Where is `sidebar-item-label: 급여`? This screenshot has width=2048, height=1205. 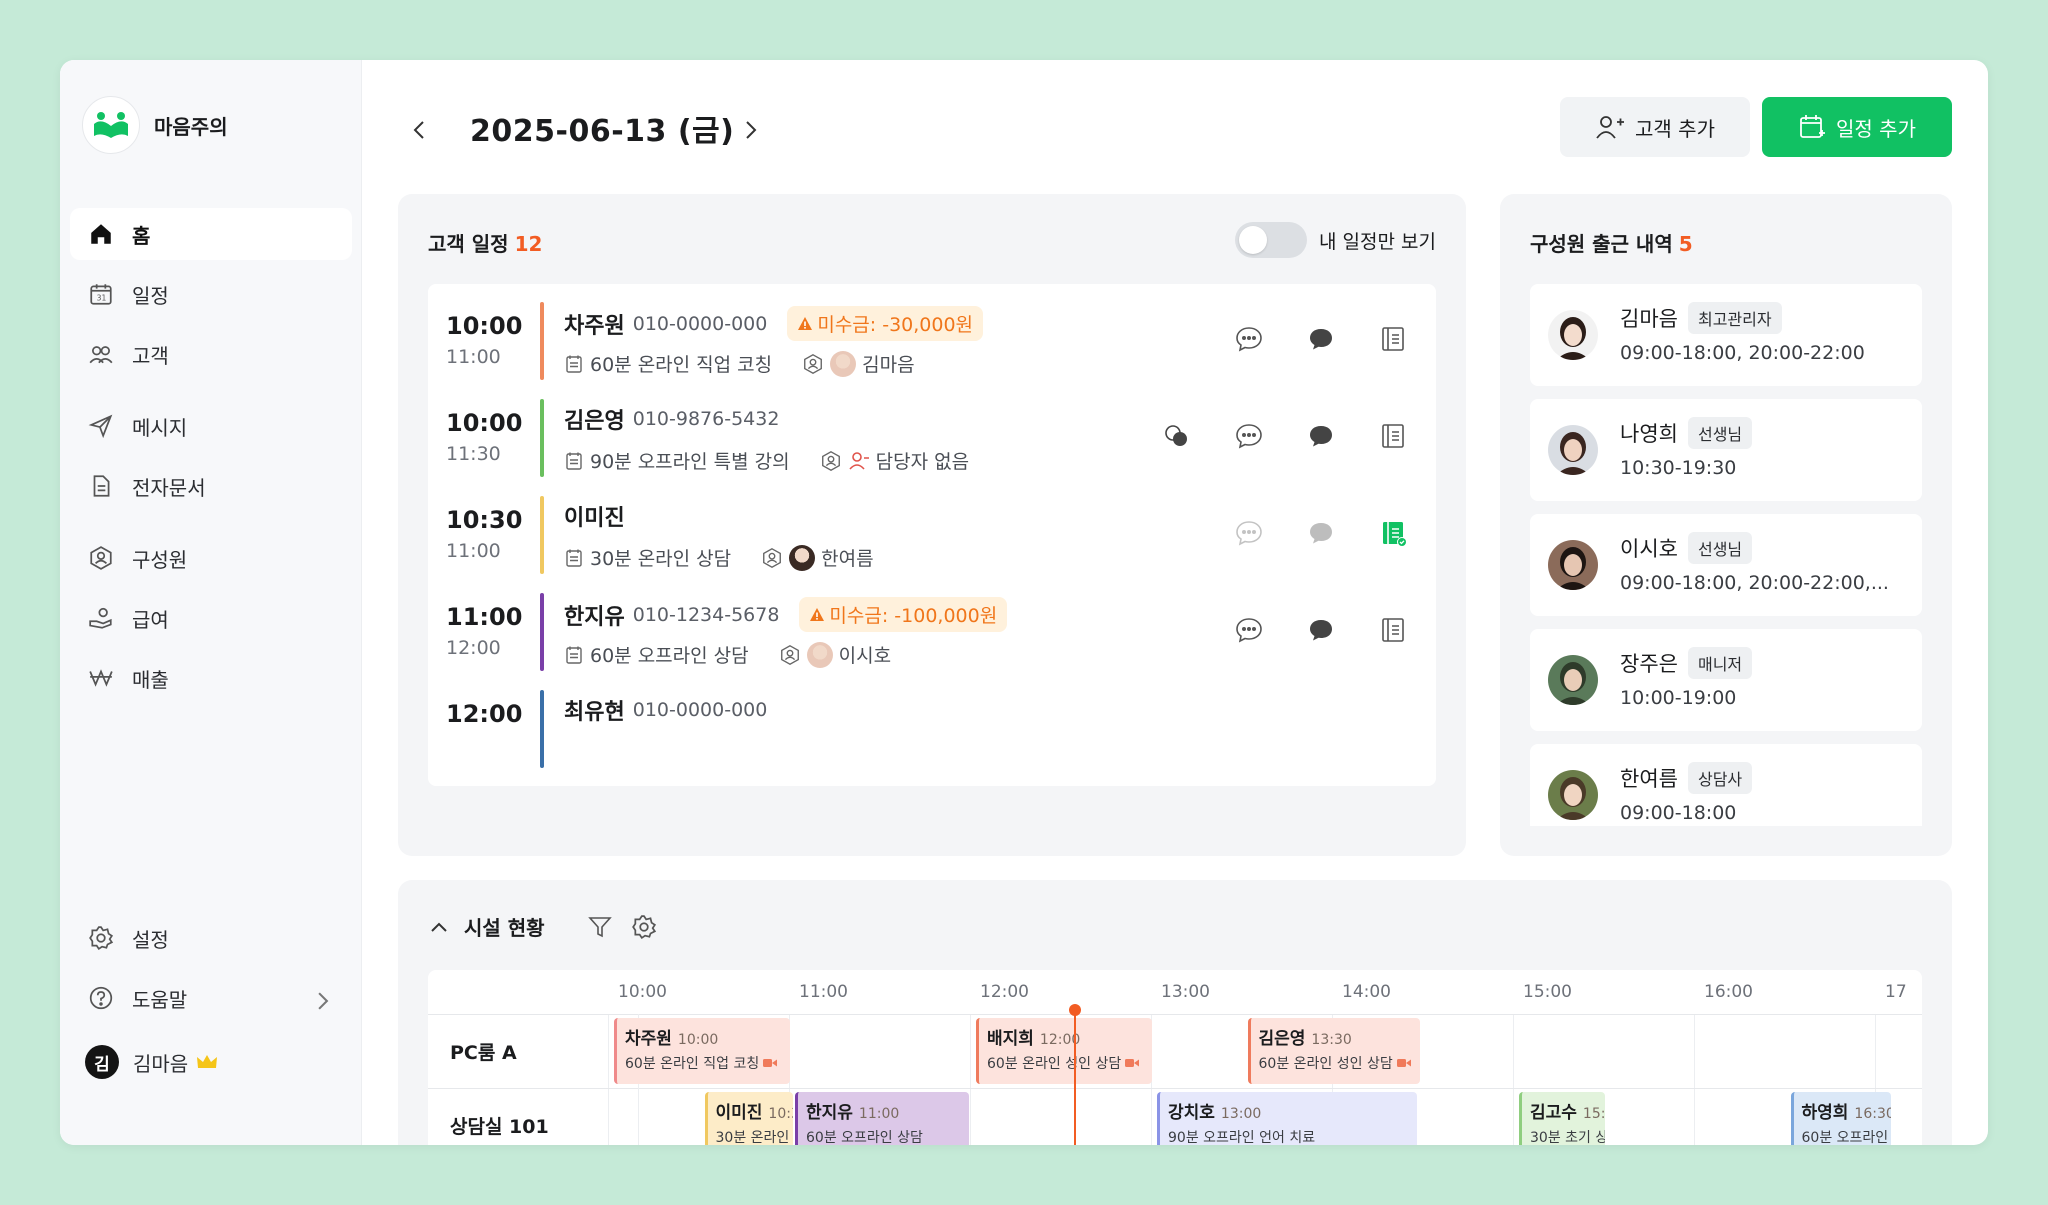
sidebar-item-label: 급여 is located at coordinates (150, 619).